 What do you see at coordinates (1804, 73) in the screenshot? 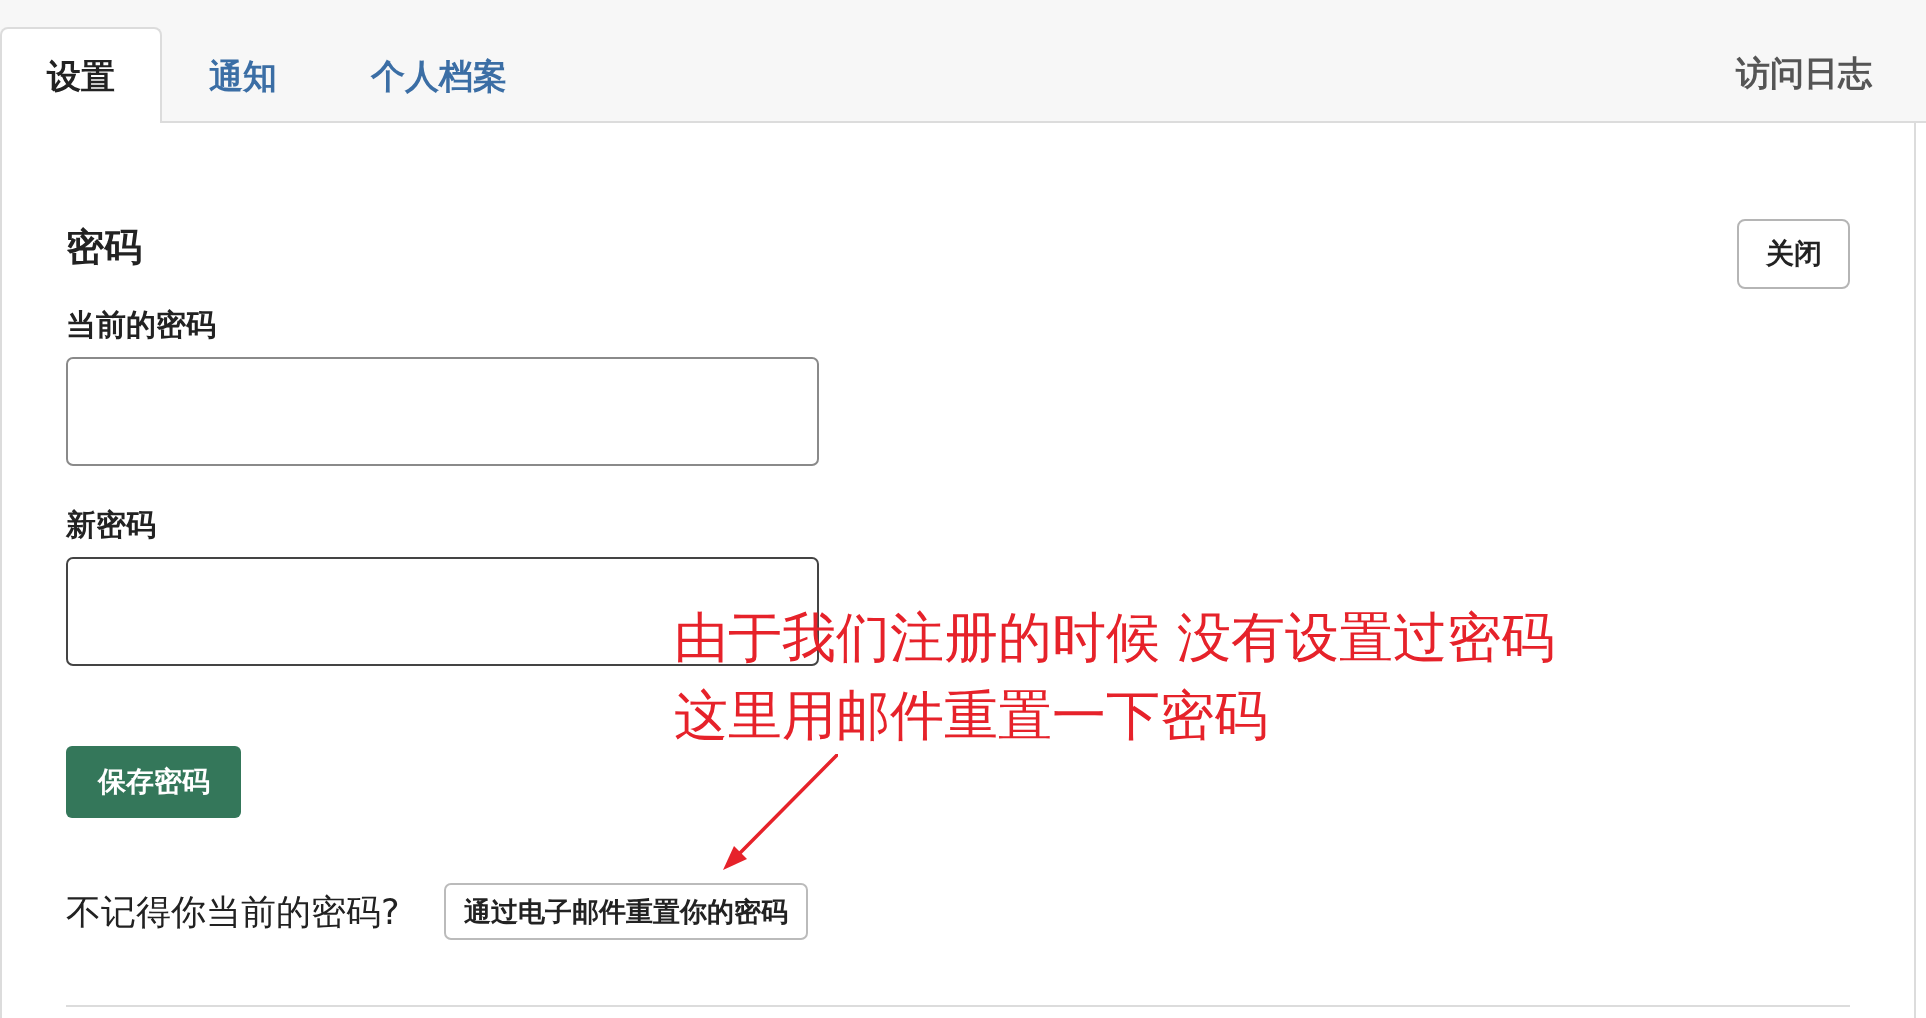
I see `access-log-link: 访问日志` at bounding box center [1804, 73].